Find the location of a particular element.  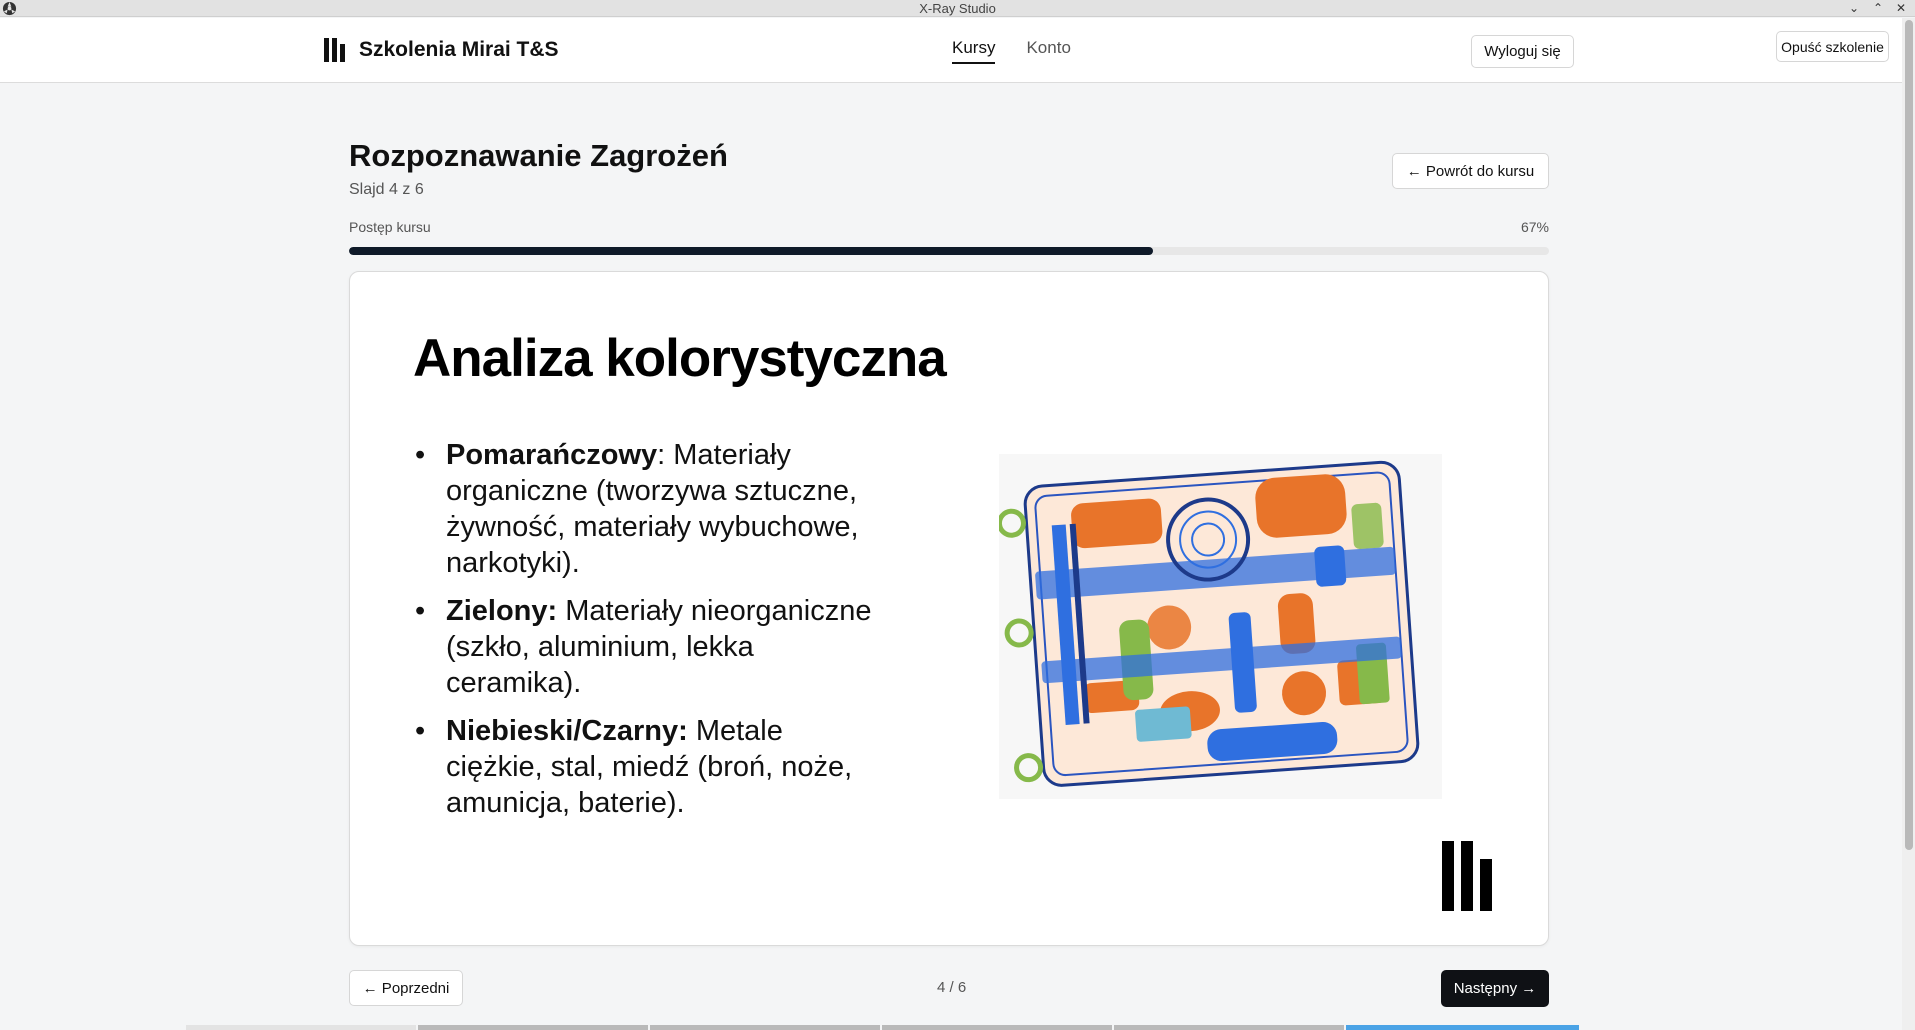

previous-slide-button: ← Poprzedni is located at coordinates (406, 988).